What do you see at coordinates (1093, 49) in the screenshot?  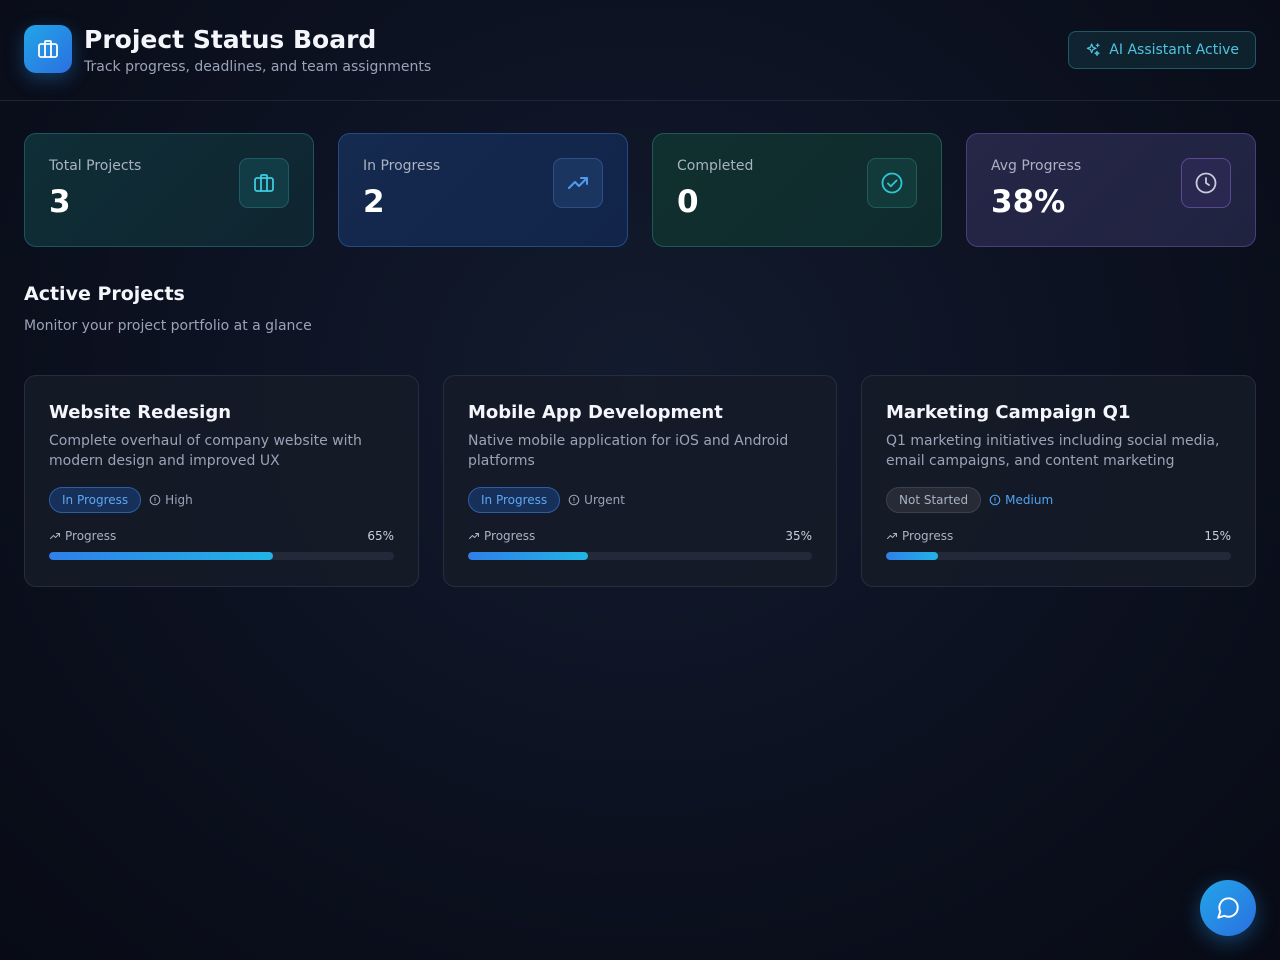 I see `sparkles-icon` at bounding box center [1093, 49].